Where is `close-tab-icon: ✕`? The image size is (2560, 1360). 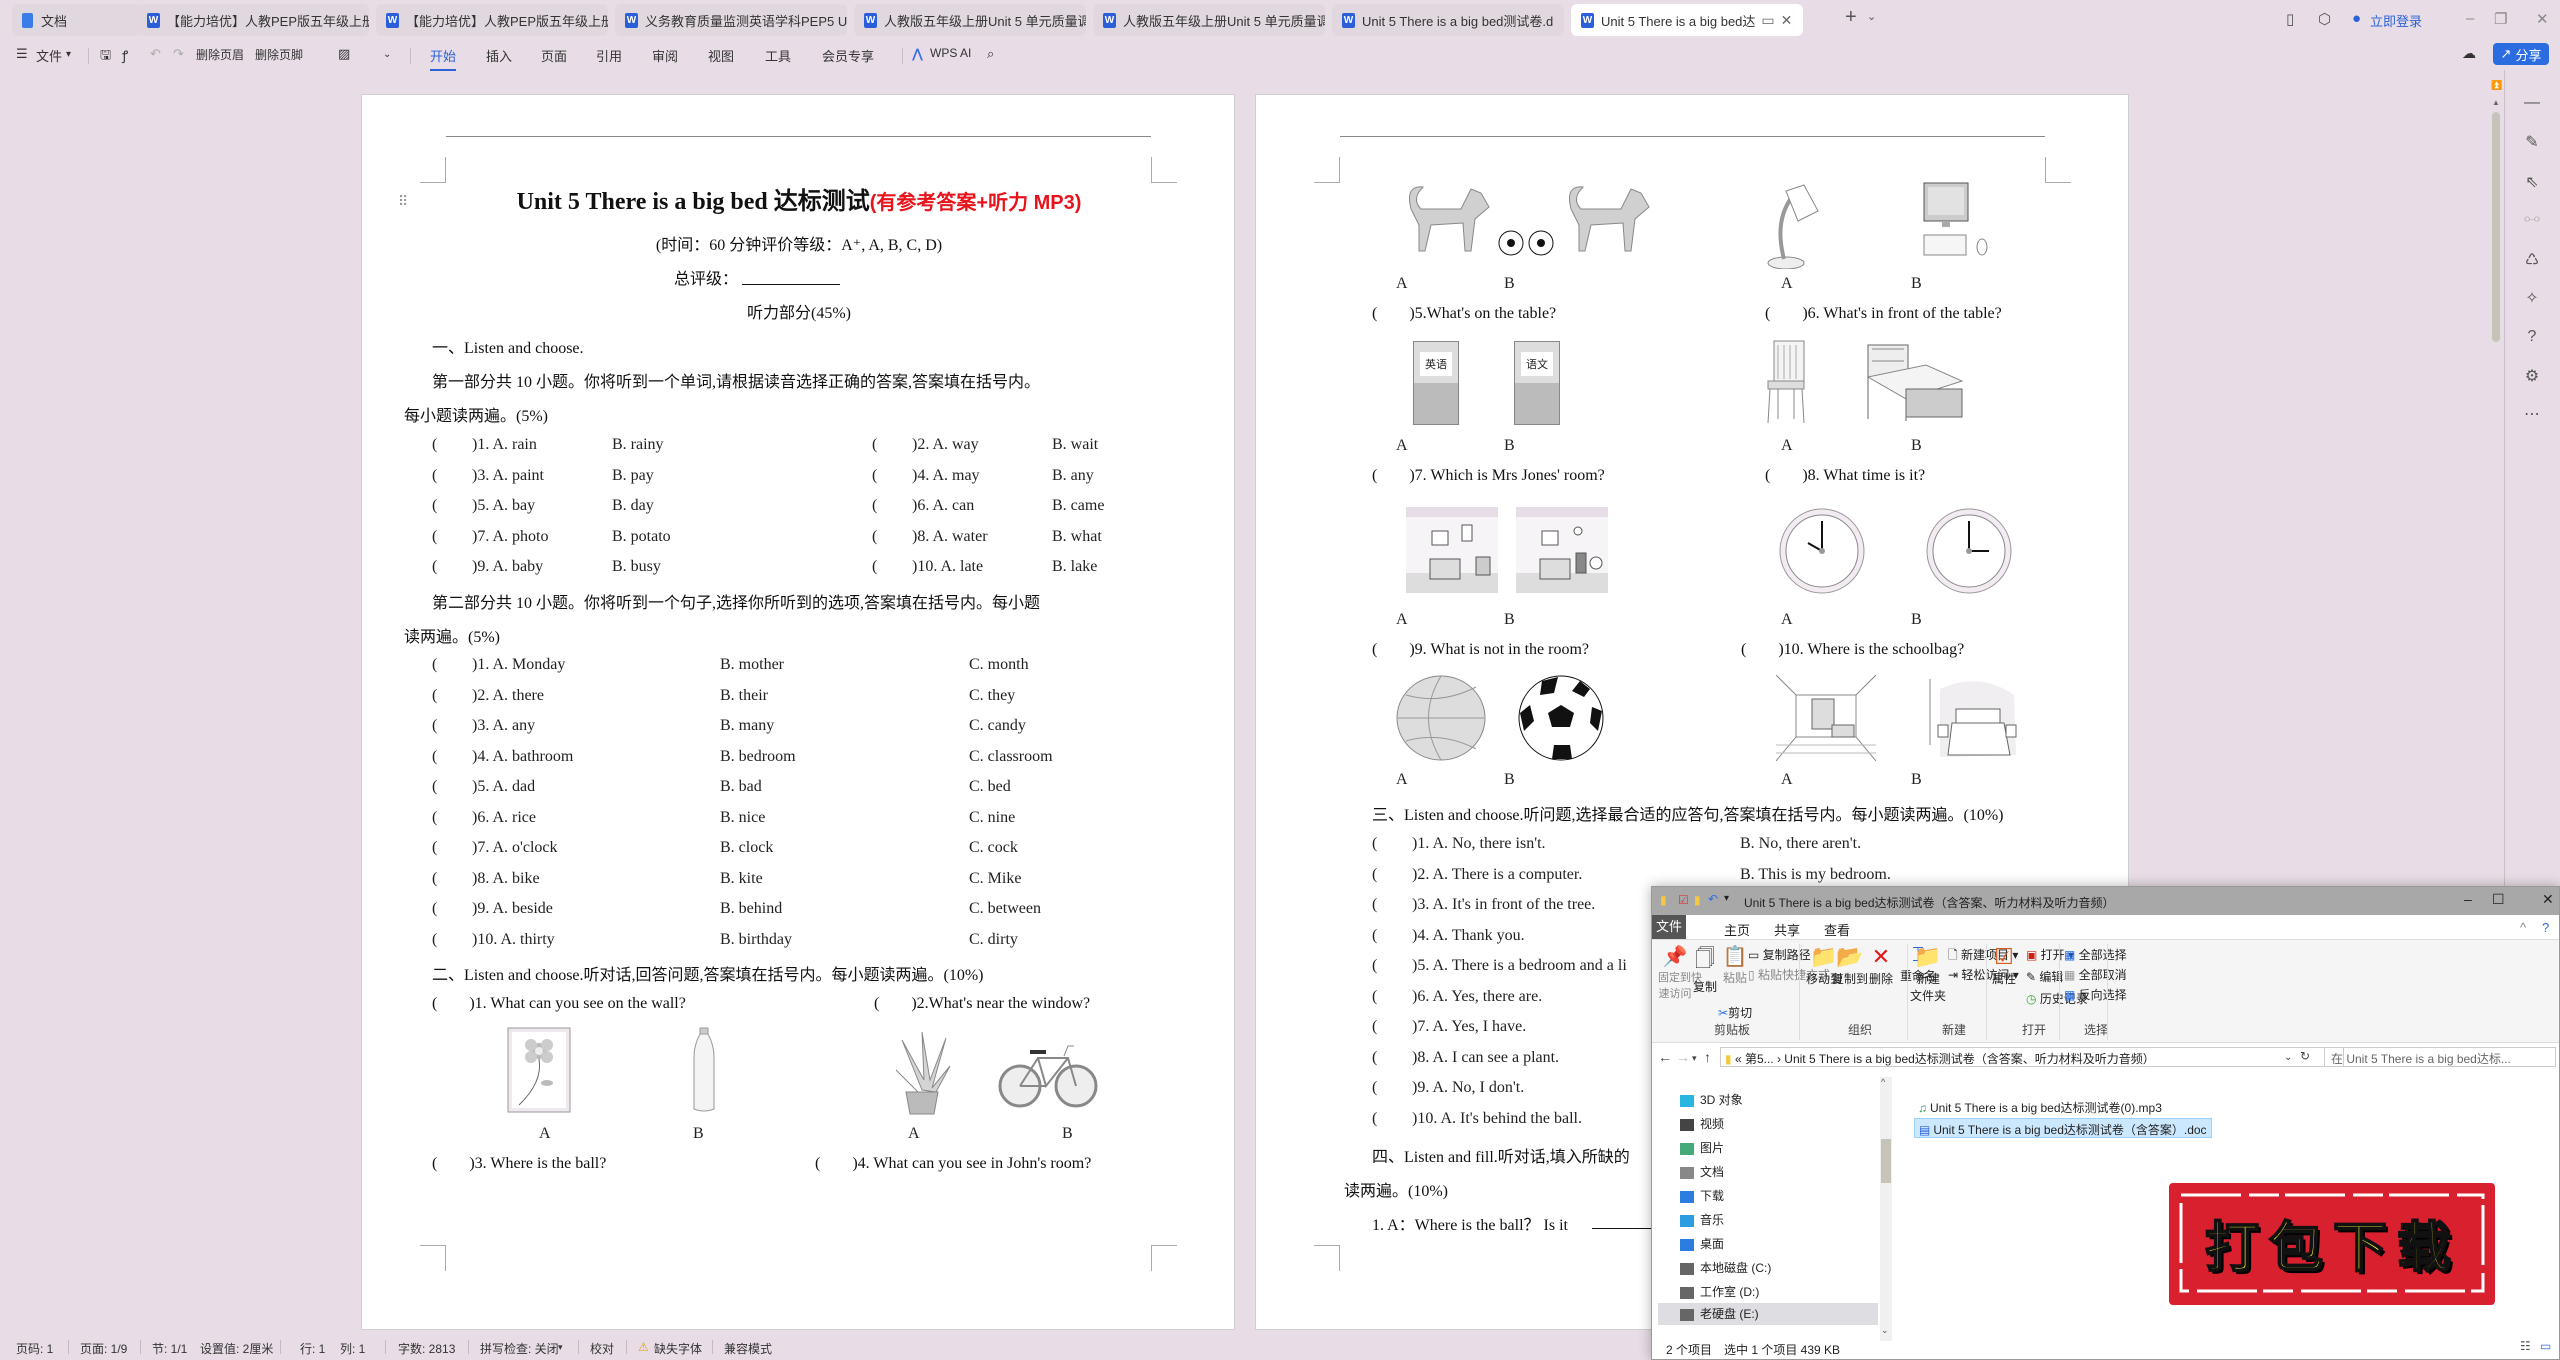 close-tab-icon: ✕ is located at coordinates (1787, 20).